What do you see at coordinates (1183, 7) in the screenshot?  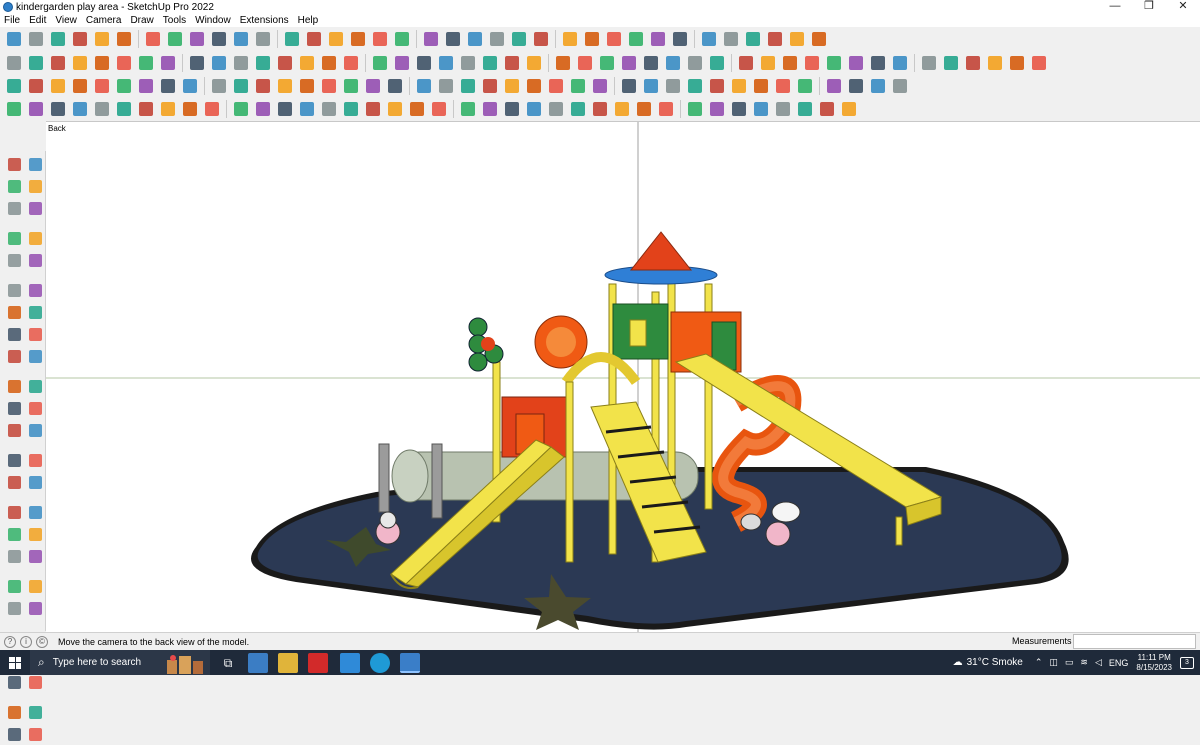 I see `close-button: ✕` at bounding box center [1183, 7].